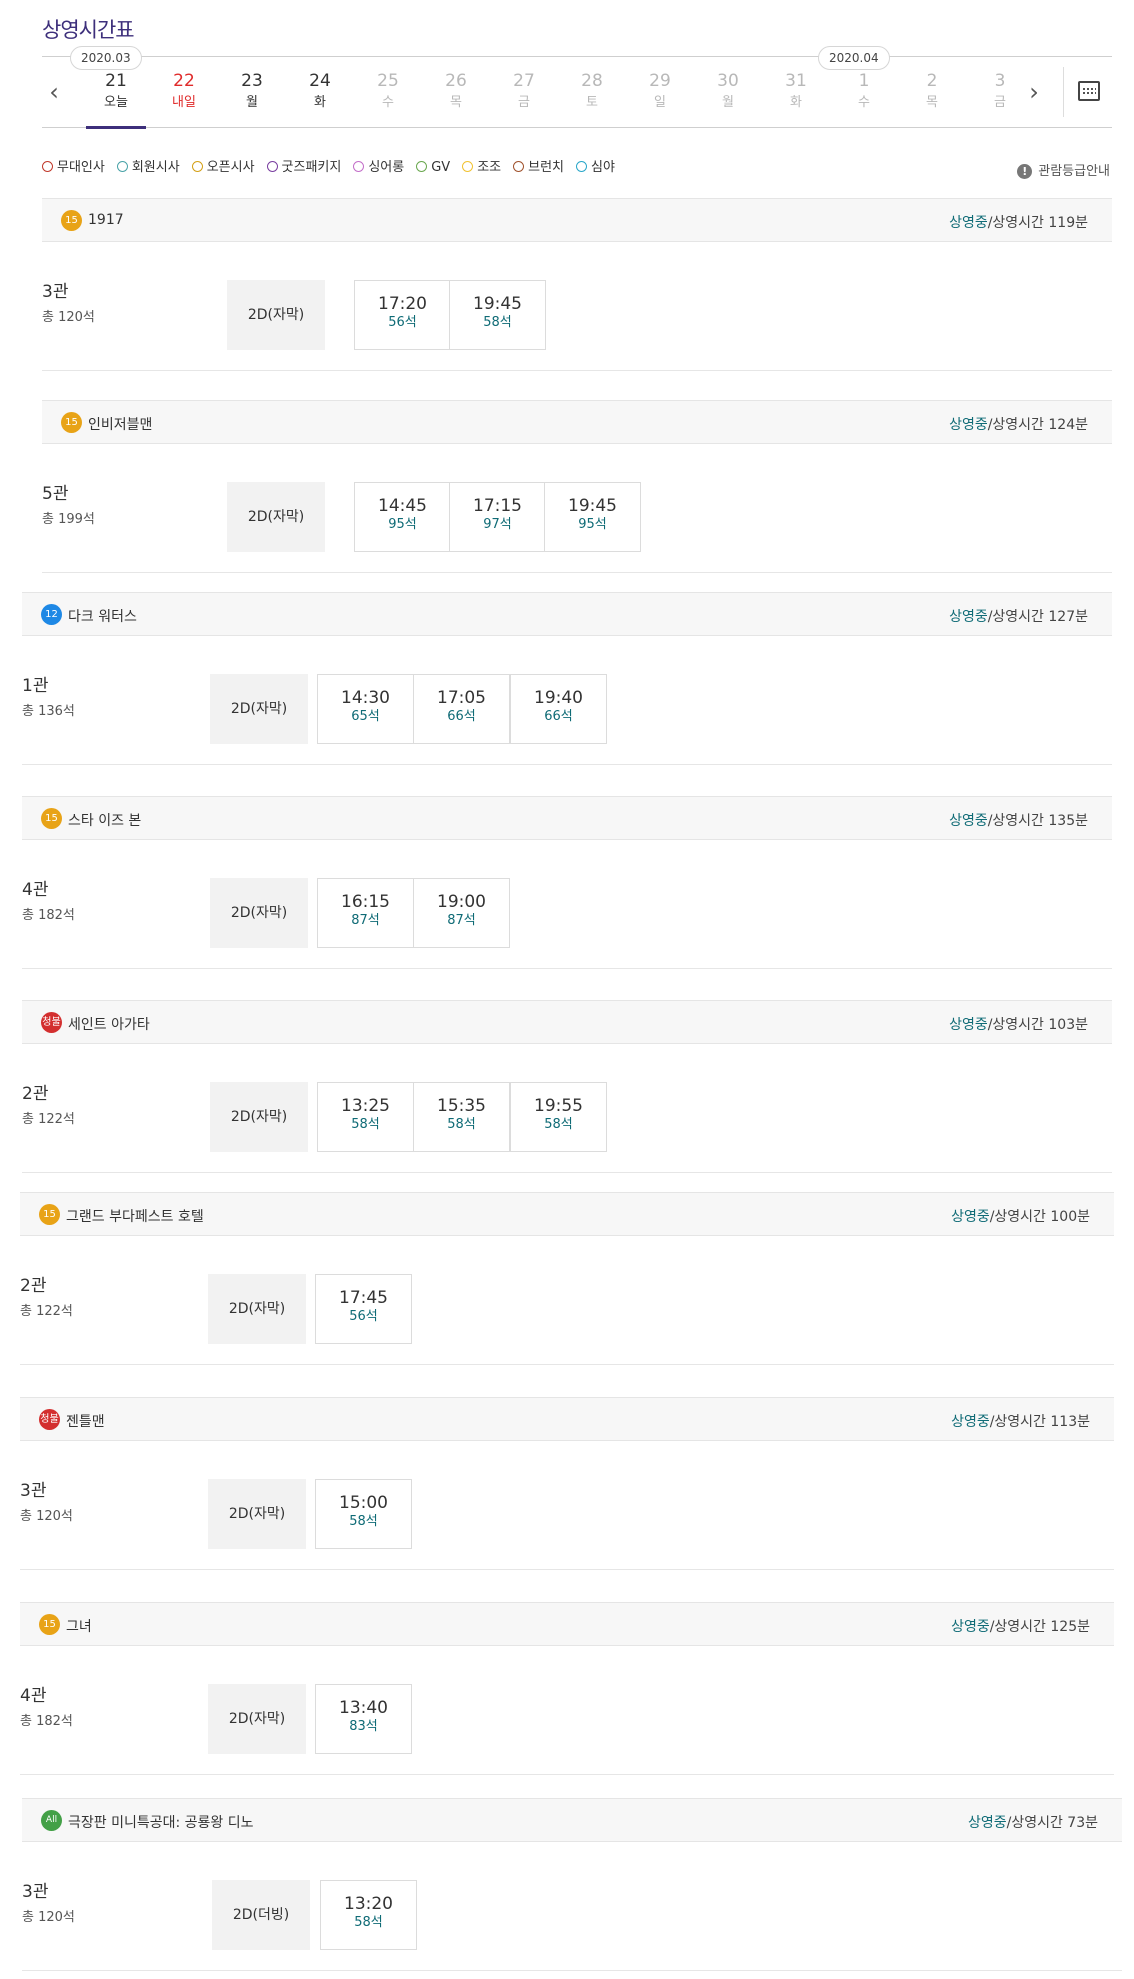  I want to click on date-tab: 2목, so click(932, 92).